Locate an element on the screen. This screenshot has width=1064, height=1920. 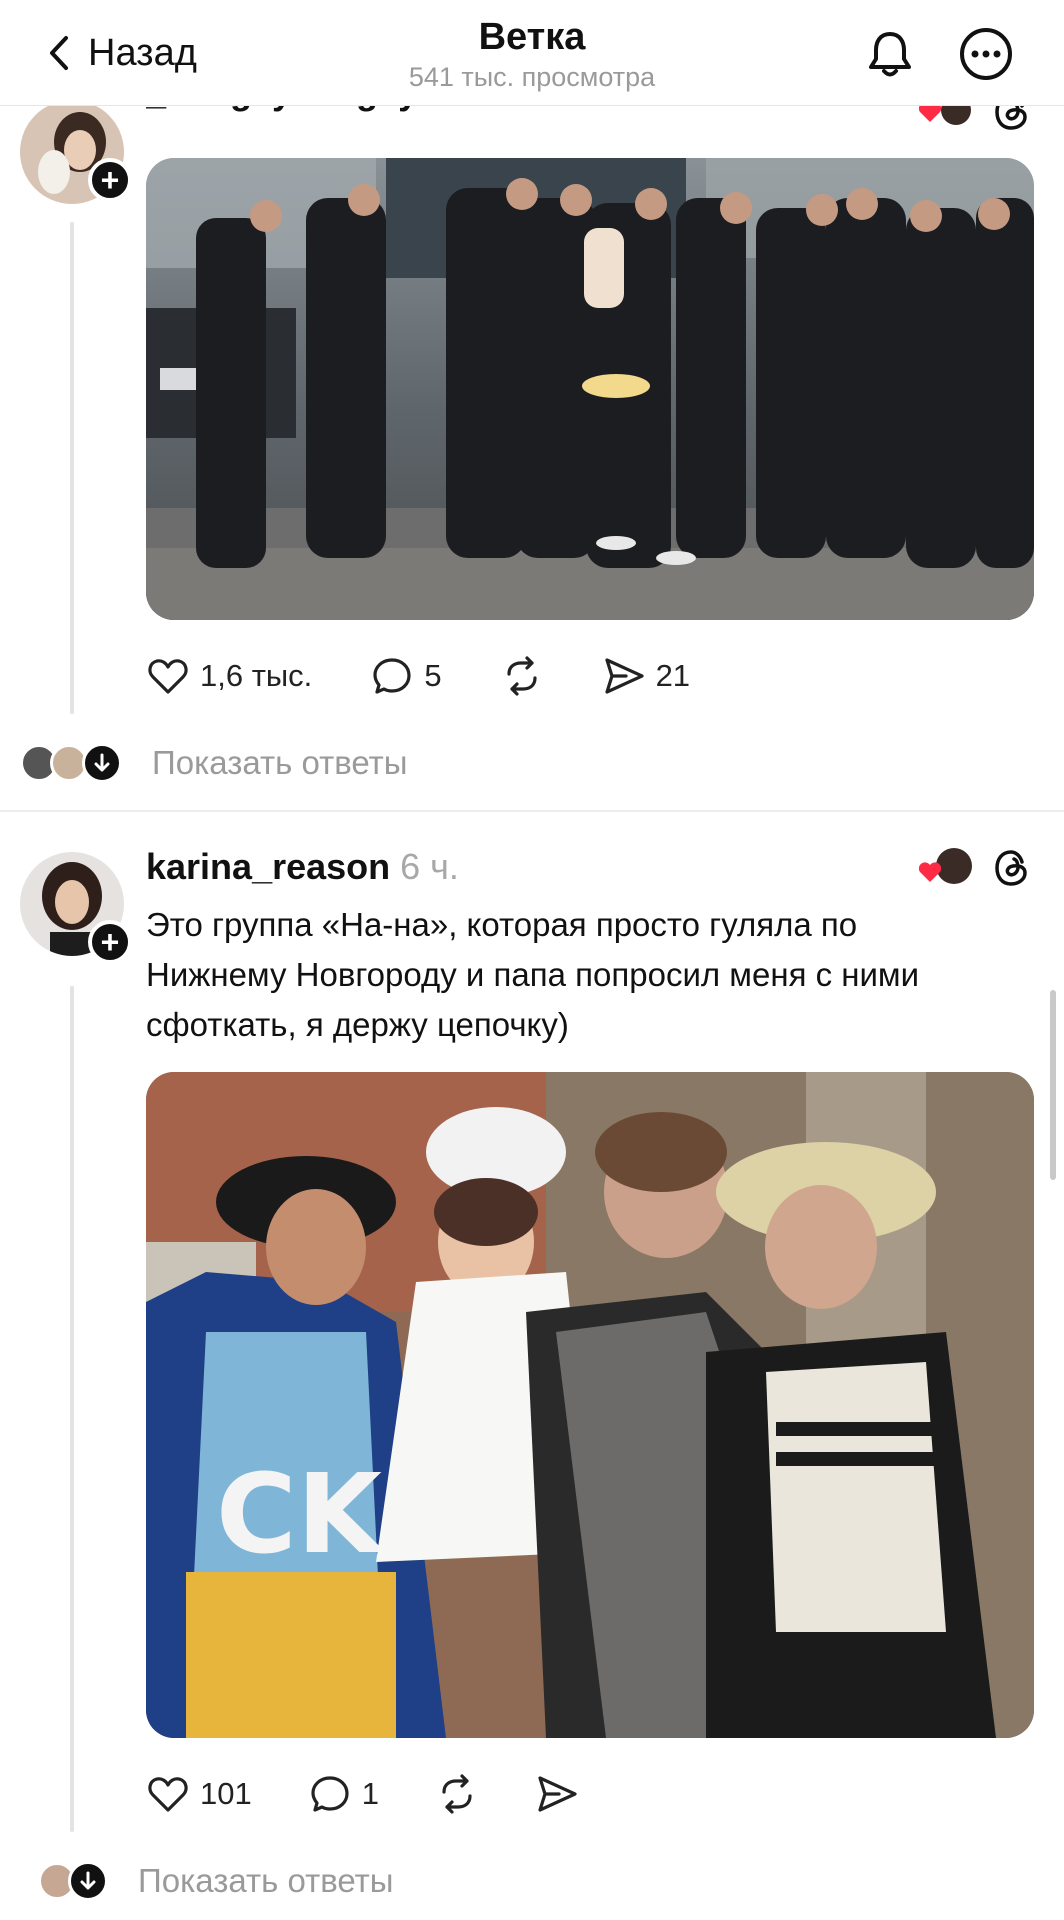
post-time: 6 ч. is located at coordinates (429, 866).